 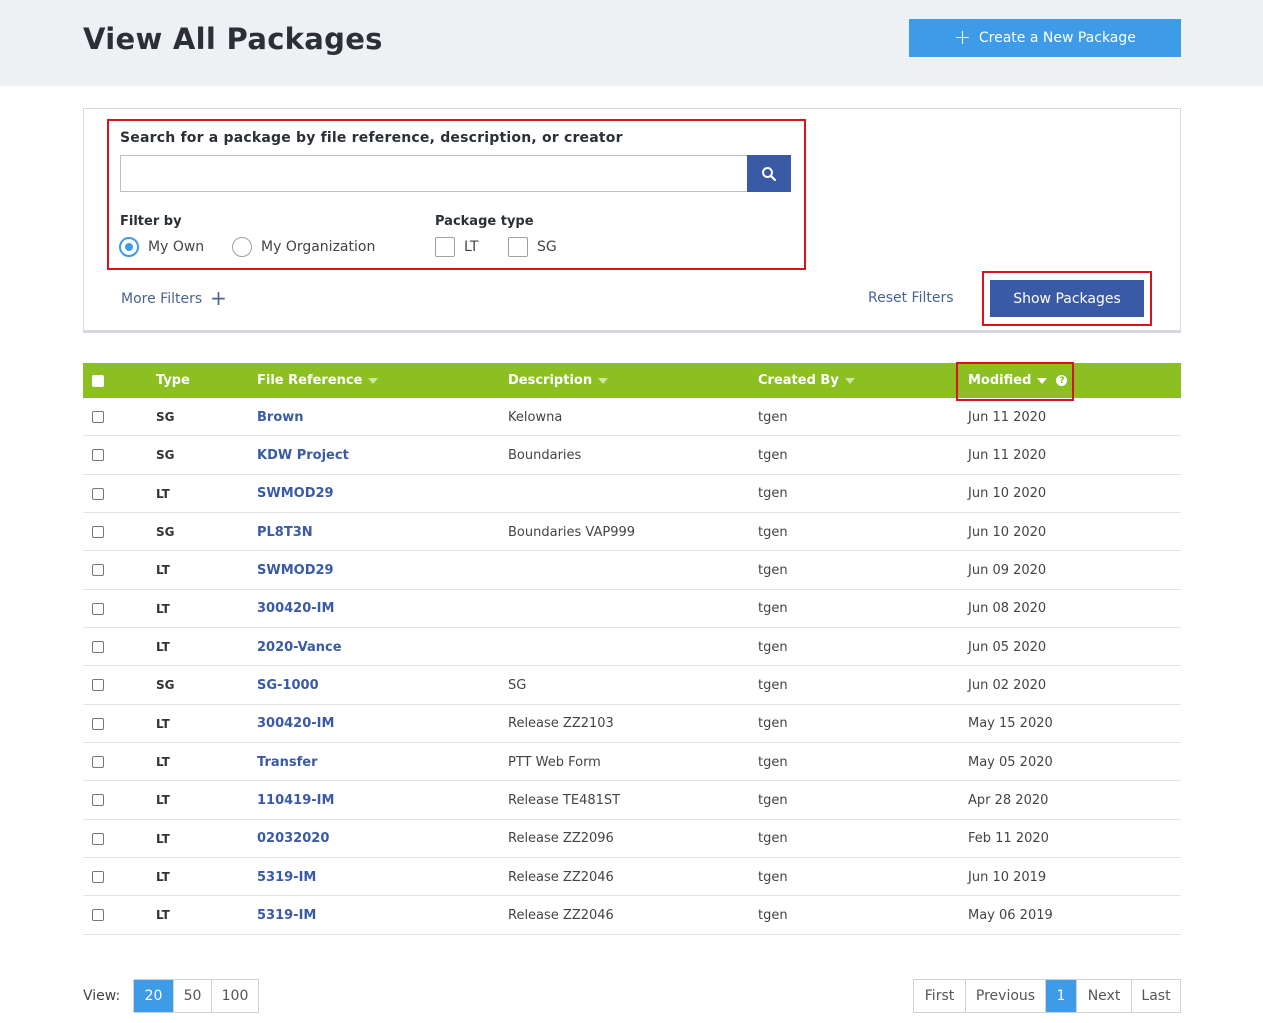 I want to click on create-package-button: + Create a New Package, so click(x=1045, y=38).